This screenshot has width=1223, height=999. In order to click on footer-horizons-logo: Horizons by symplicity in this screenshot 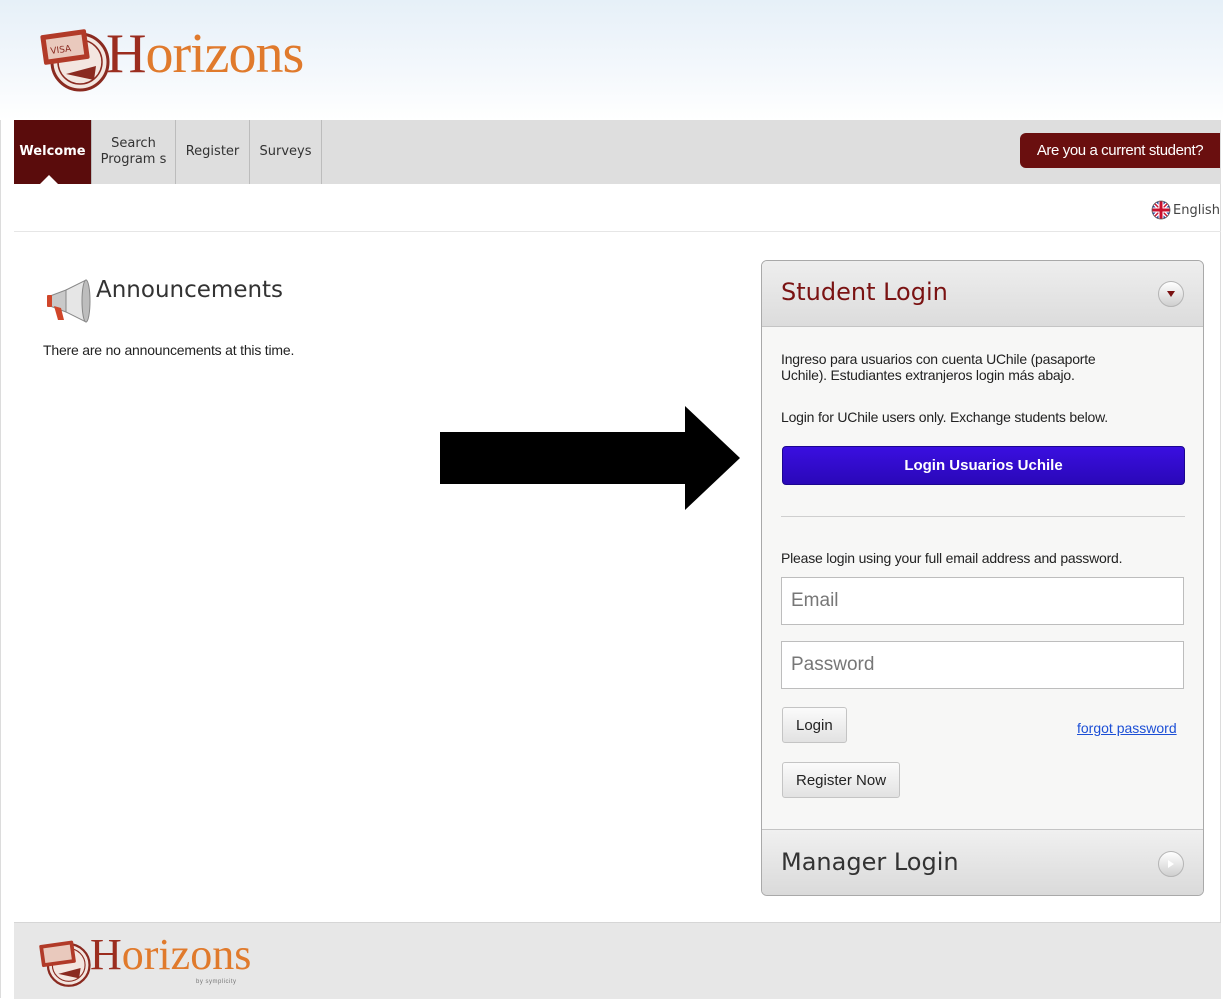, I will do `click(161, 964)`.